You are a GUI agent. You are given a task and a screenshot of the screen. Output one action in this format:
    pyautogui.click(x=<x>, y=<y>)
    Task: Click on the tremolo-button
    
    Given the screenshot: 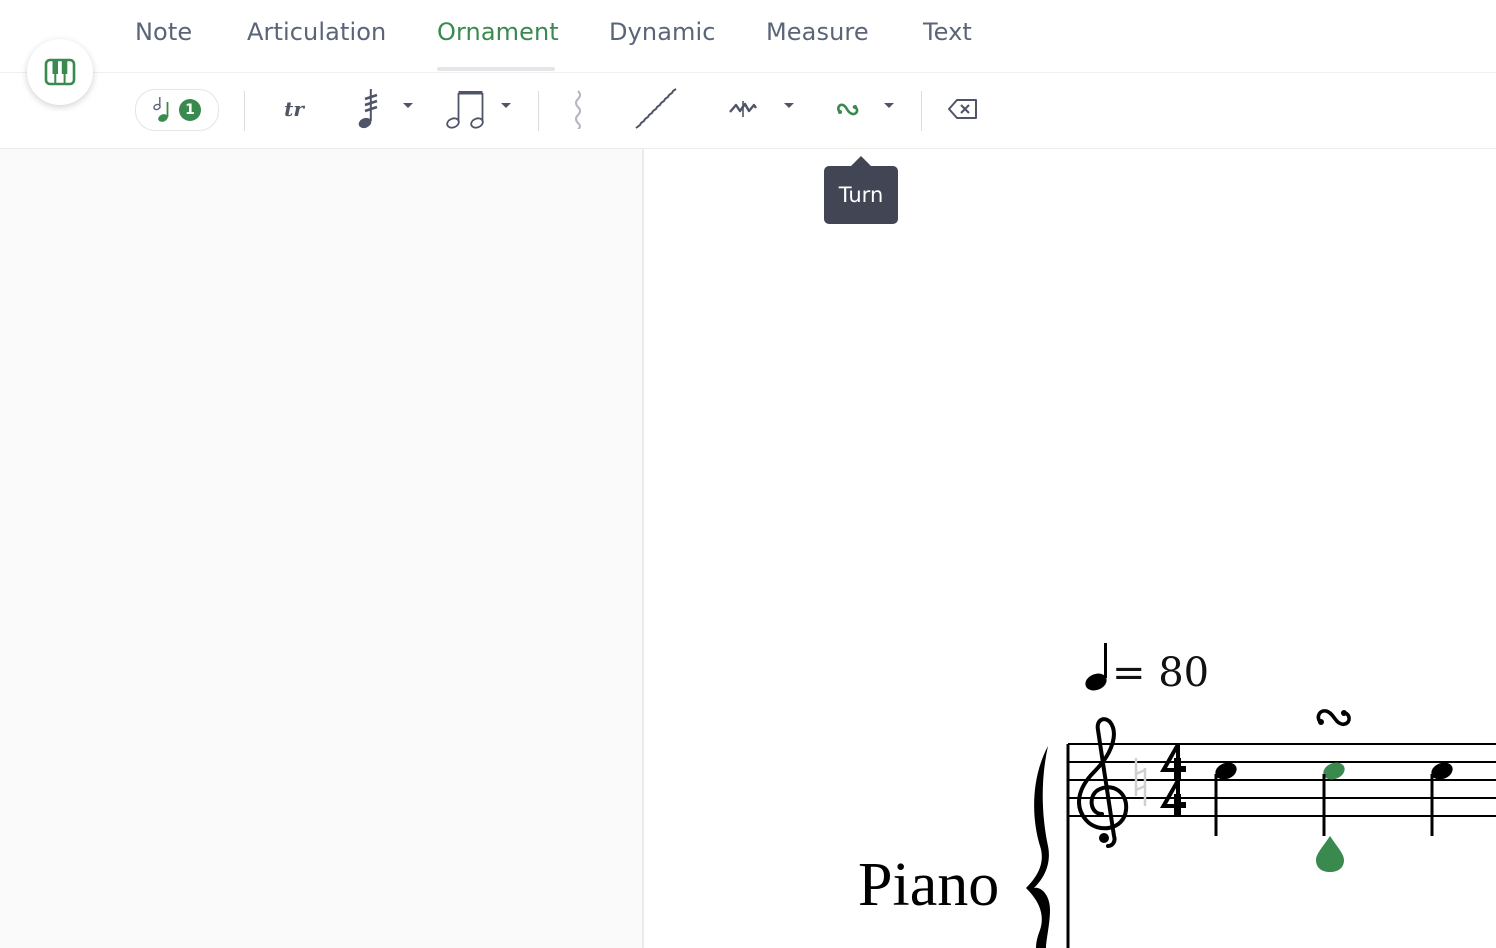 What is the action you would take?
    pyautogui.click(x=368, y=109)
    